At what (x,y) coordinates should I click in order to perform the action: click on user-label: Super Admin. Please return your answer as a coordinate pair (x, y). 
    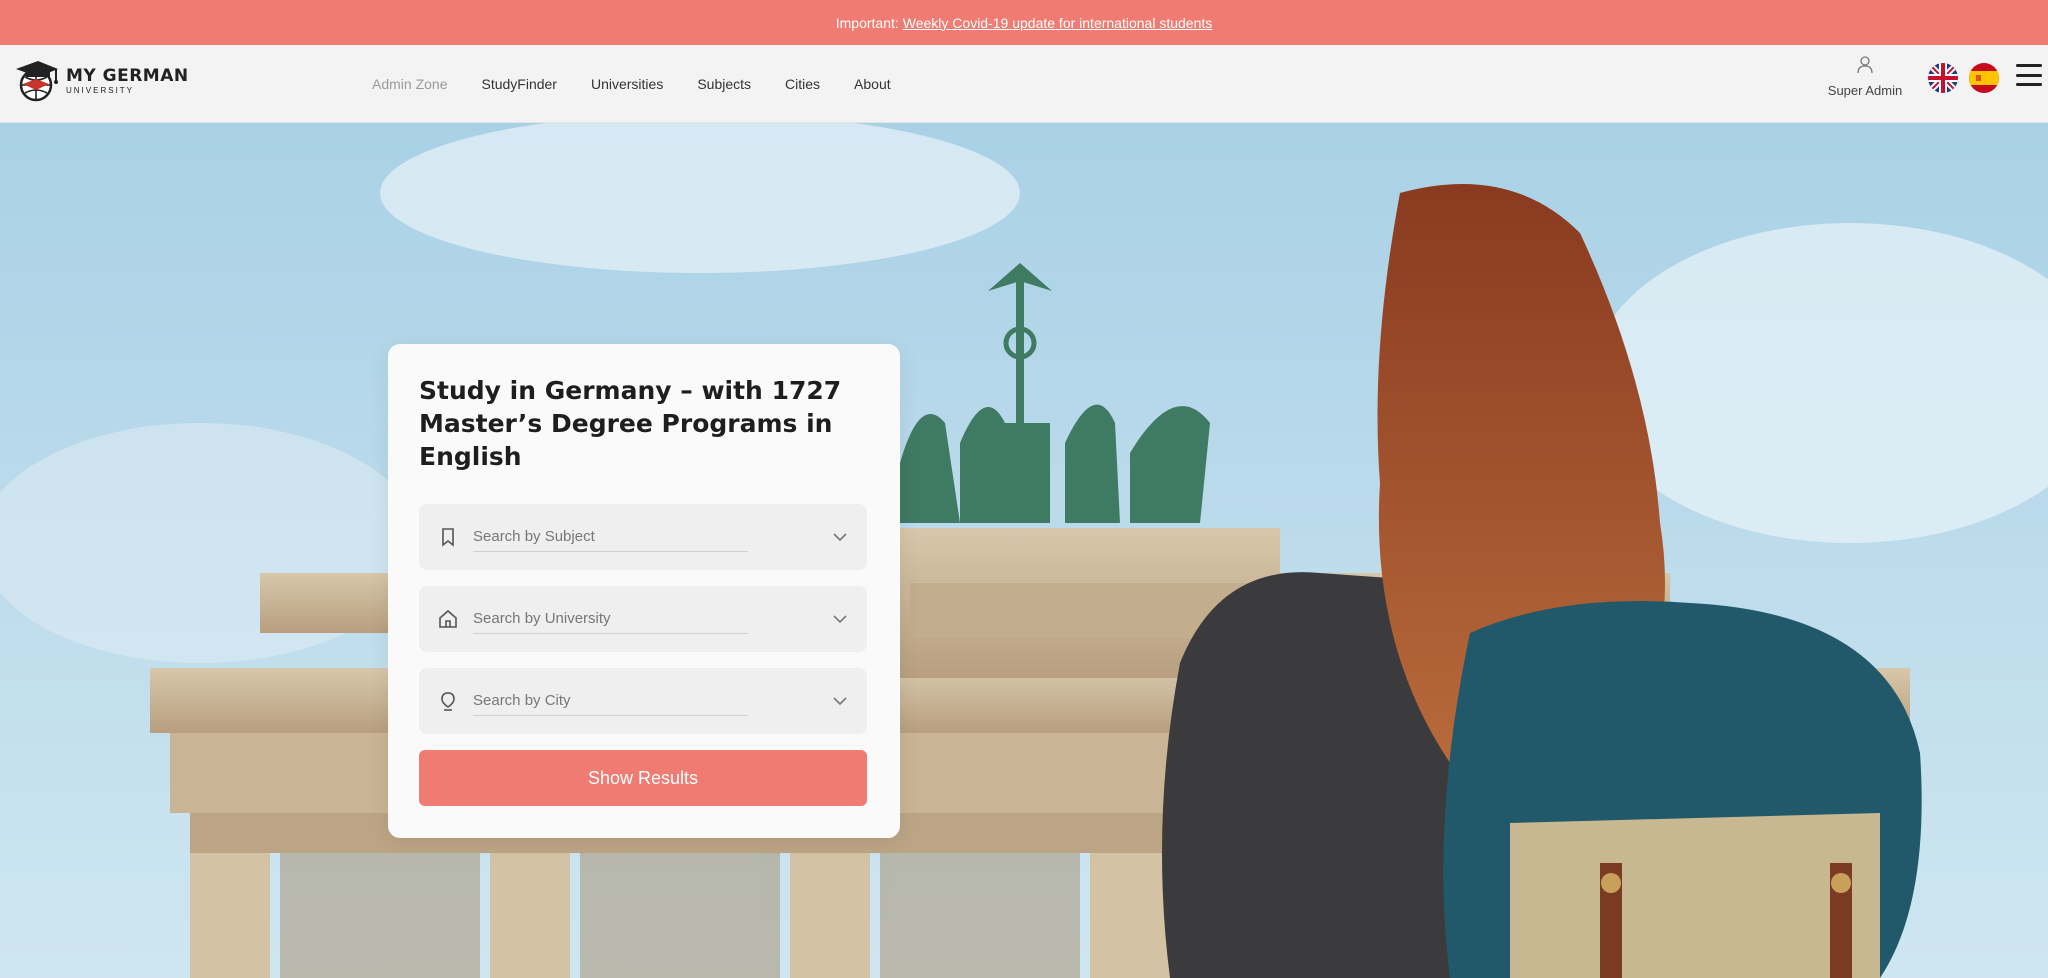
    Looking at the image, I should click on (1865, 90).